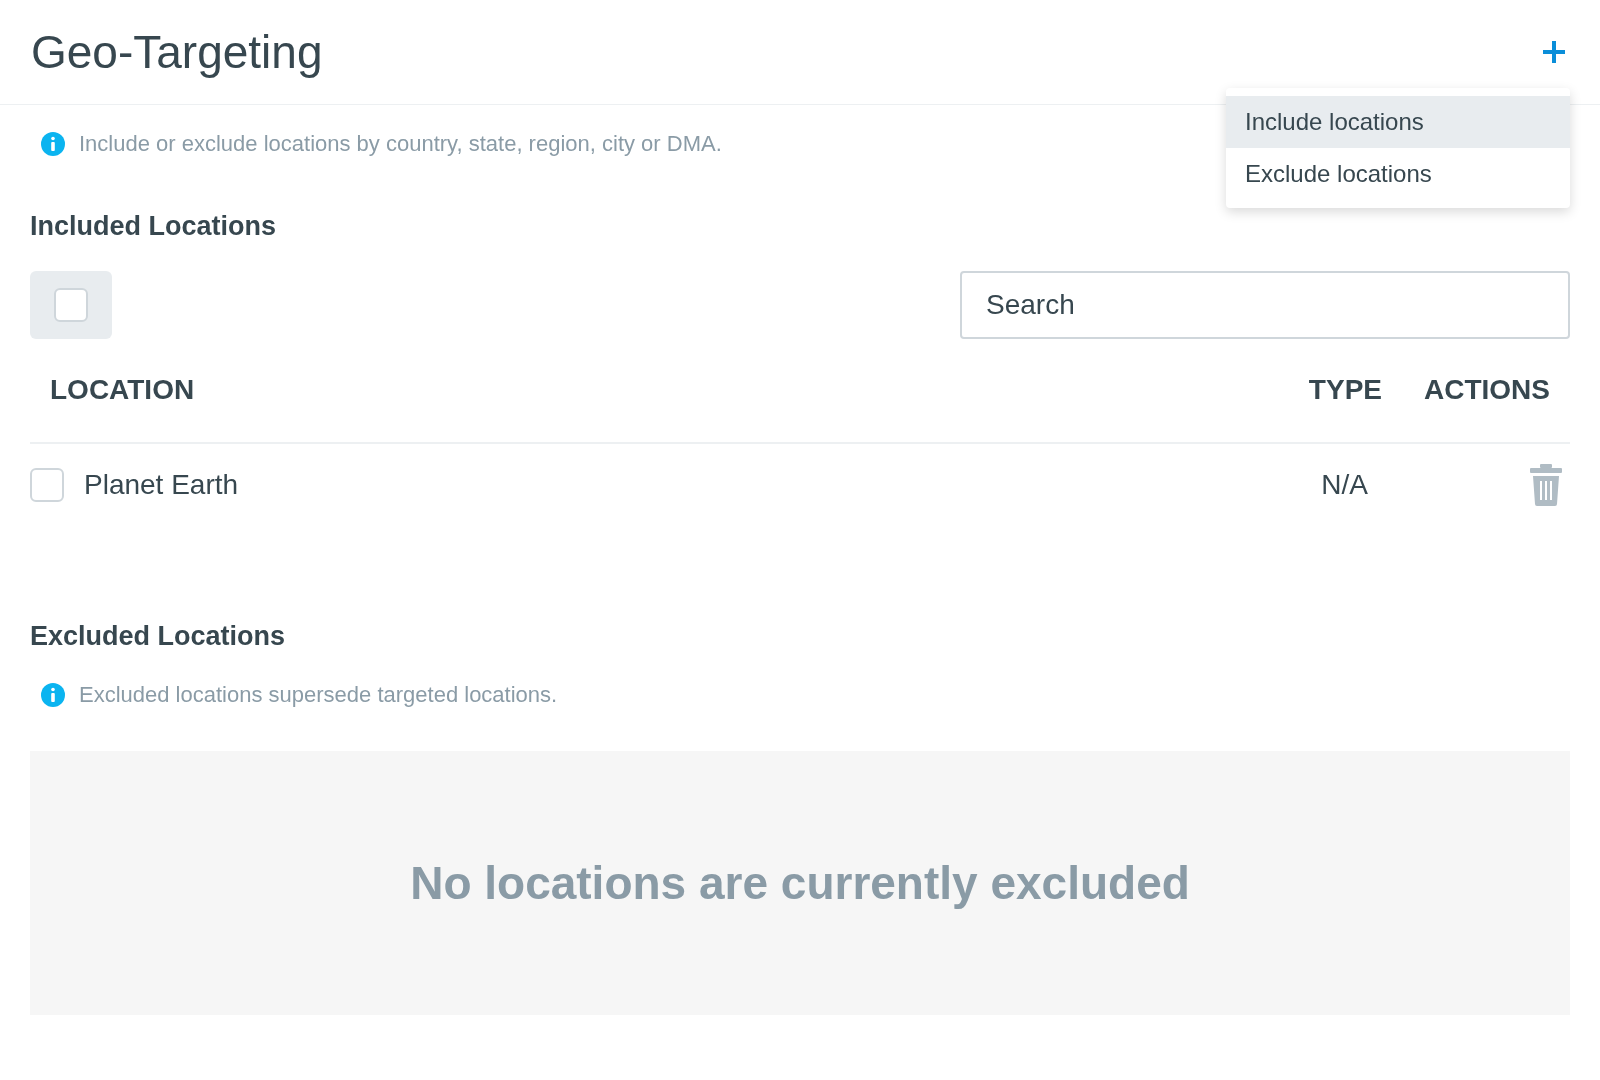 Image resolution: width=1600 pixels, height=1080 pixels. Describe the element at coordinates (1546, 484) in the screenshot. I see `trash-icon` at that location.